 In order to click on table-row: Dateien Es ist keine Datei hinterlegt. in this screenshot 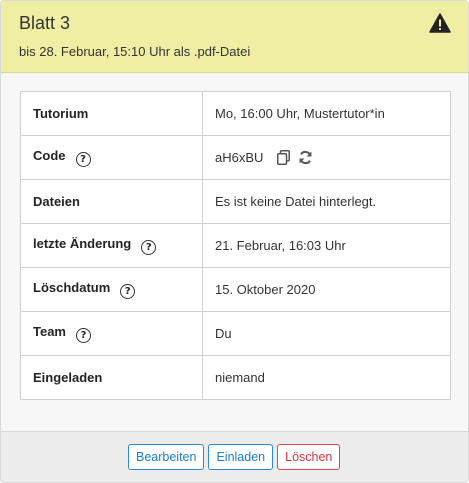, I will do `click(235, 201)`.